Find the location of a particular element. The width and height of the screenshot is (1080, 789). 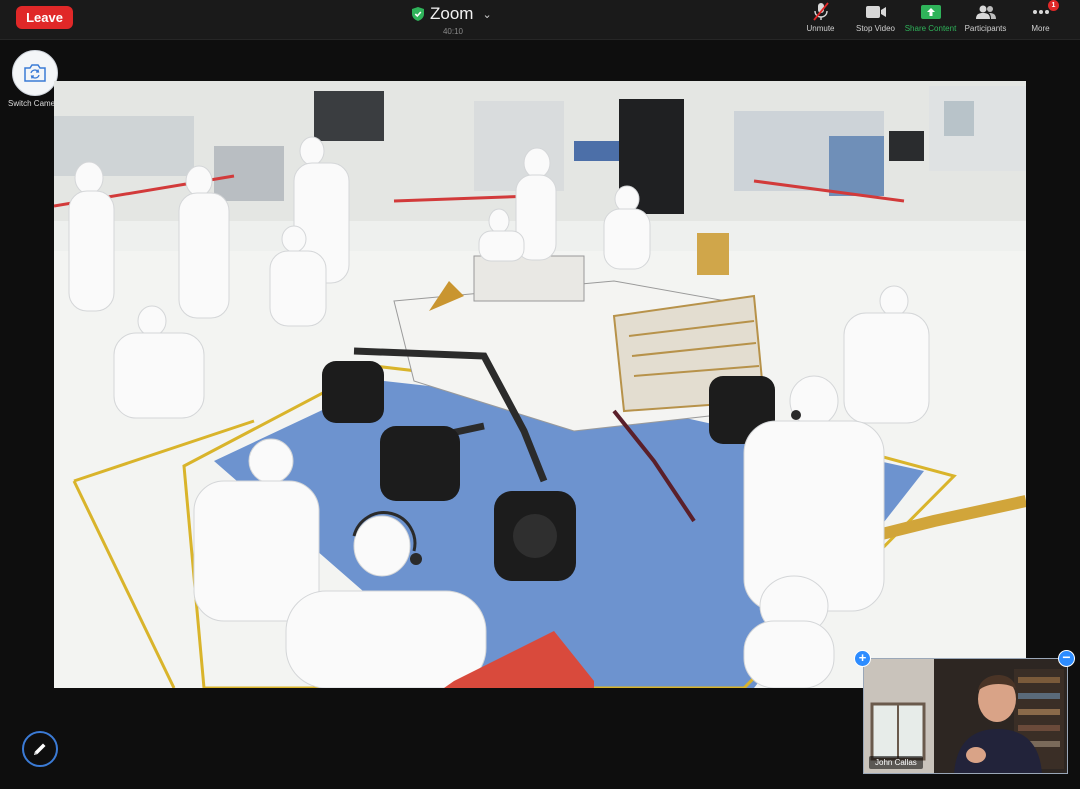

more-label: More is located at coordinates (1040, 28).